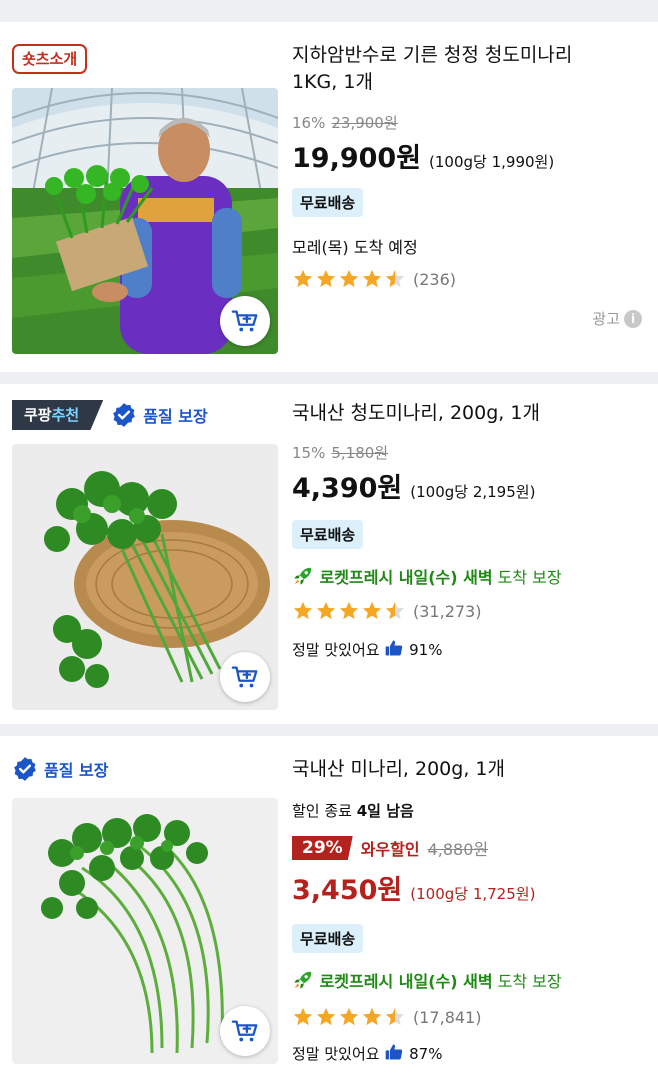  I want to click on discount-percent: 15%, so click(309, 453).